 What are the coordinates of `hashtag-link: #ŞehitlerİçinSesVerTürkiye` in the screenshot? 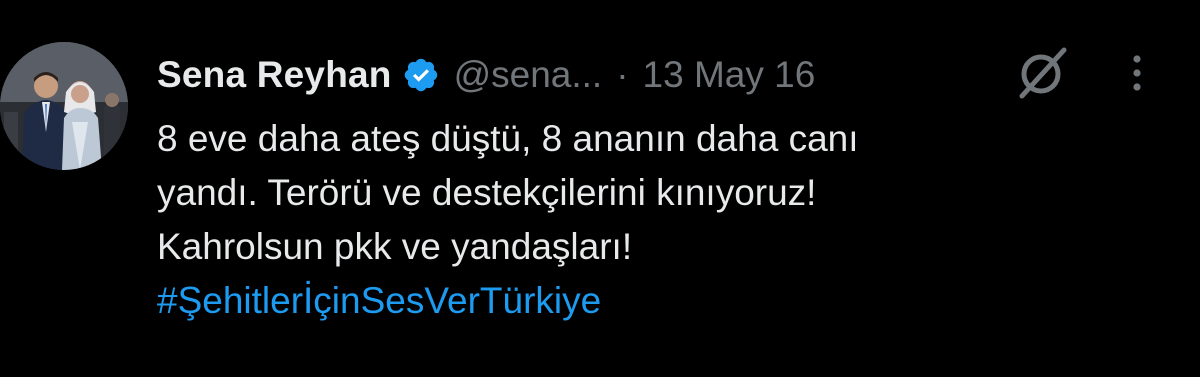 It's located at (657, 301).